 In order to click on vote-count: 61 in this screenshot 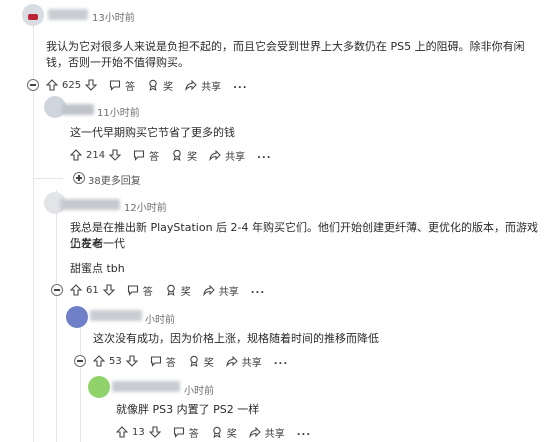, I will do `click(92, 290)`.